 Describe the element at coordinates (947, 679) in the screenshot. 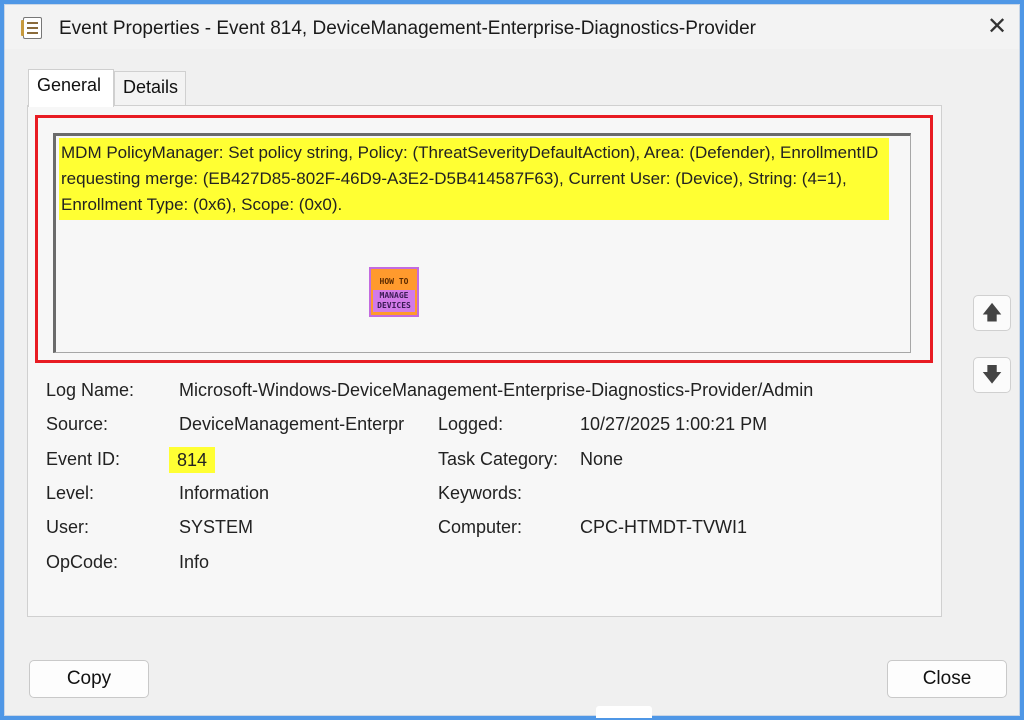

I see `close-button: Close` at that location.